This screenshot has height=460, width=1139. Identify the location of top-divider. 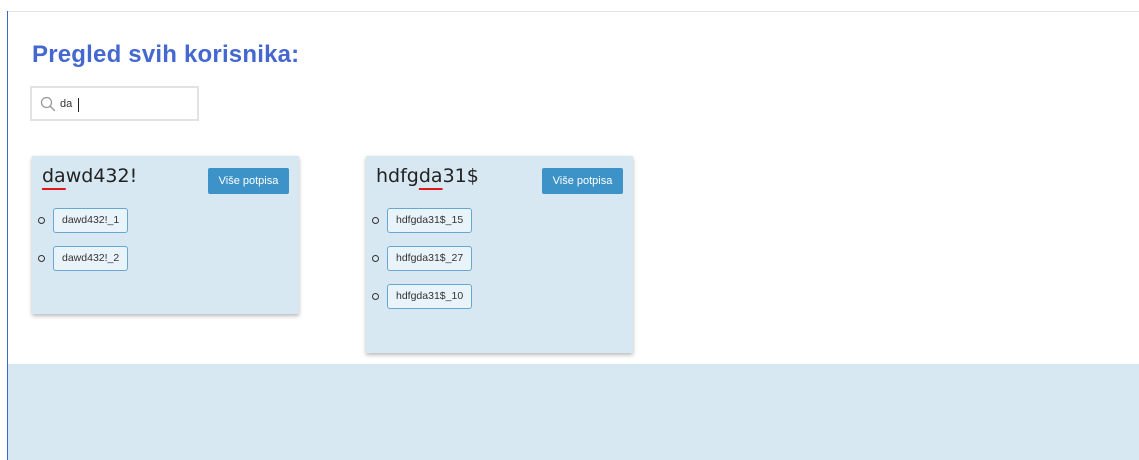
(573, 11).